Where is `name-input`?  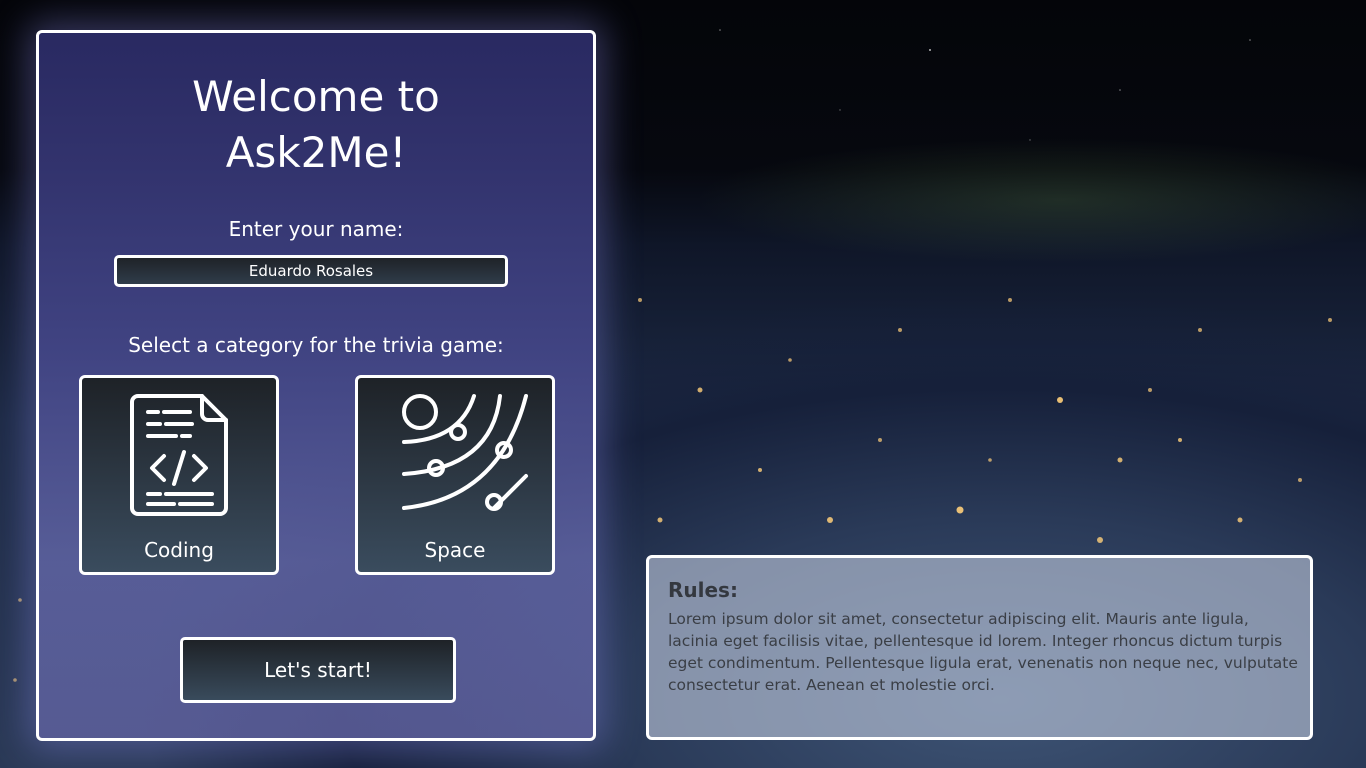
name-input is located at coordinates (311, 271).